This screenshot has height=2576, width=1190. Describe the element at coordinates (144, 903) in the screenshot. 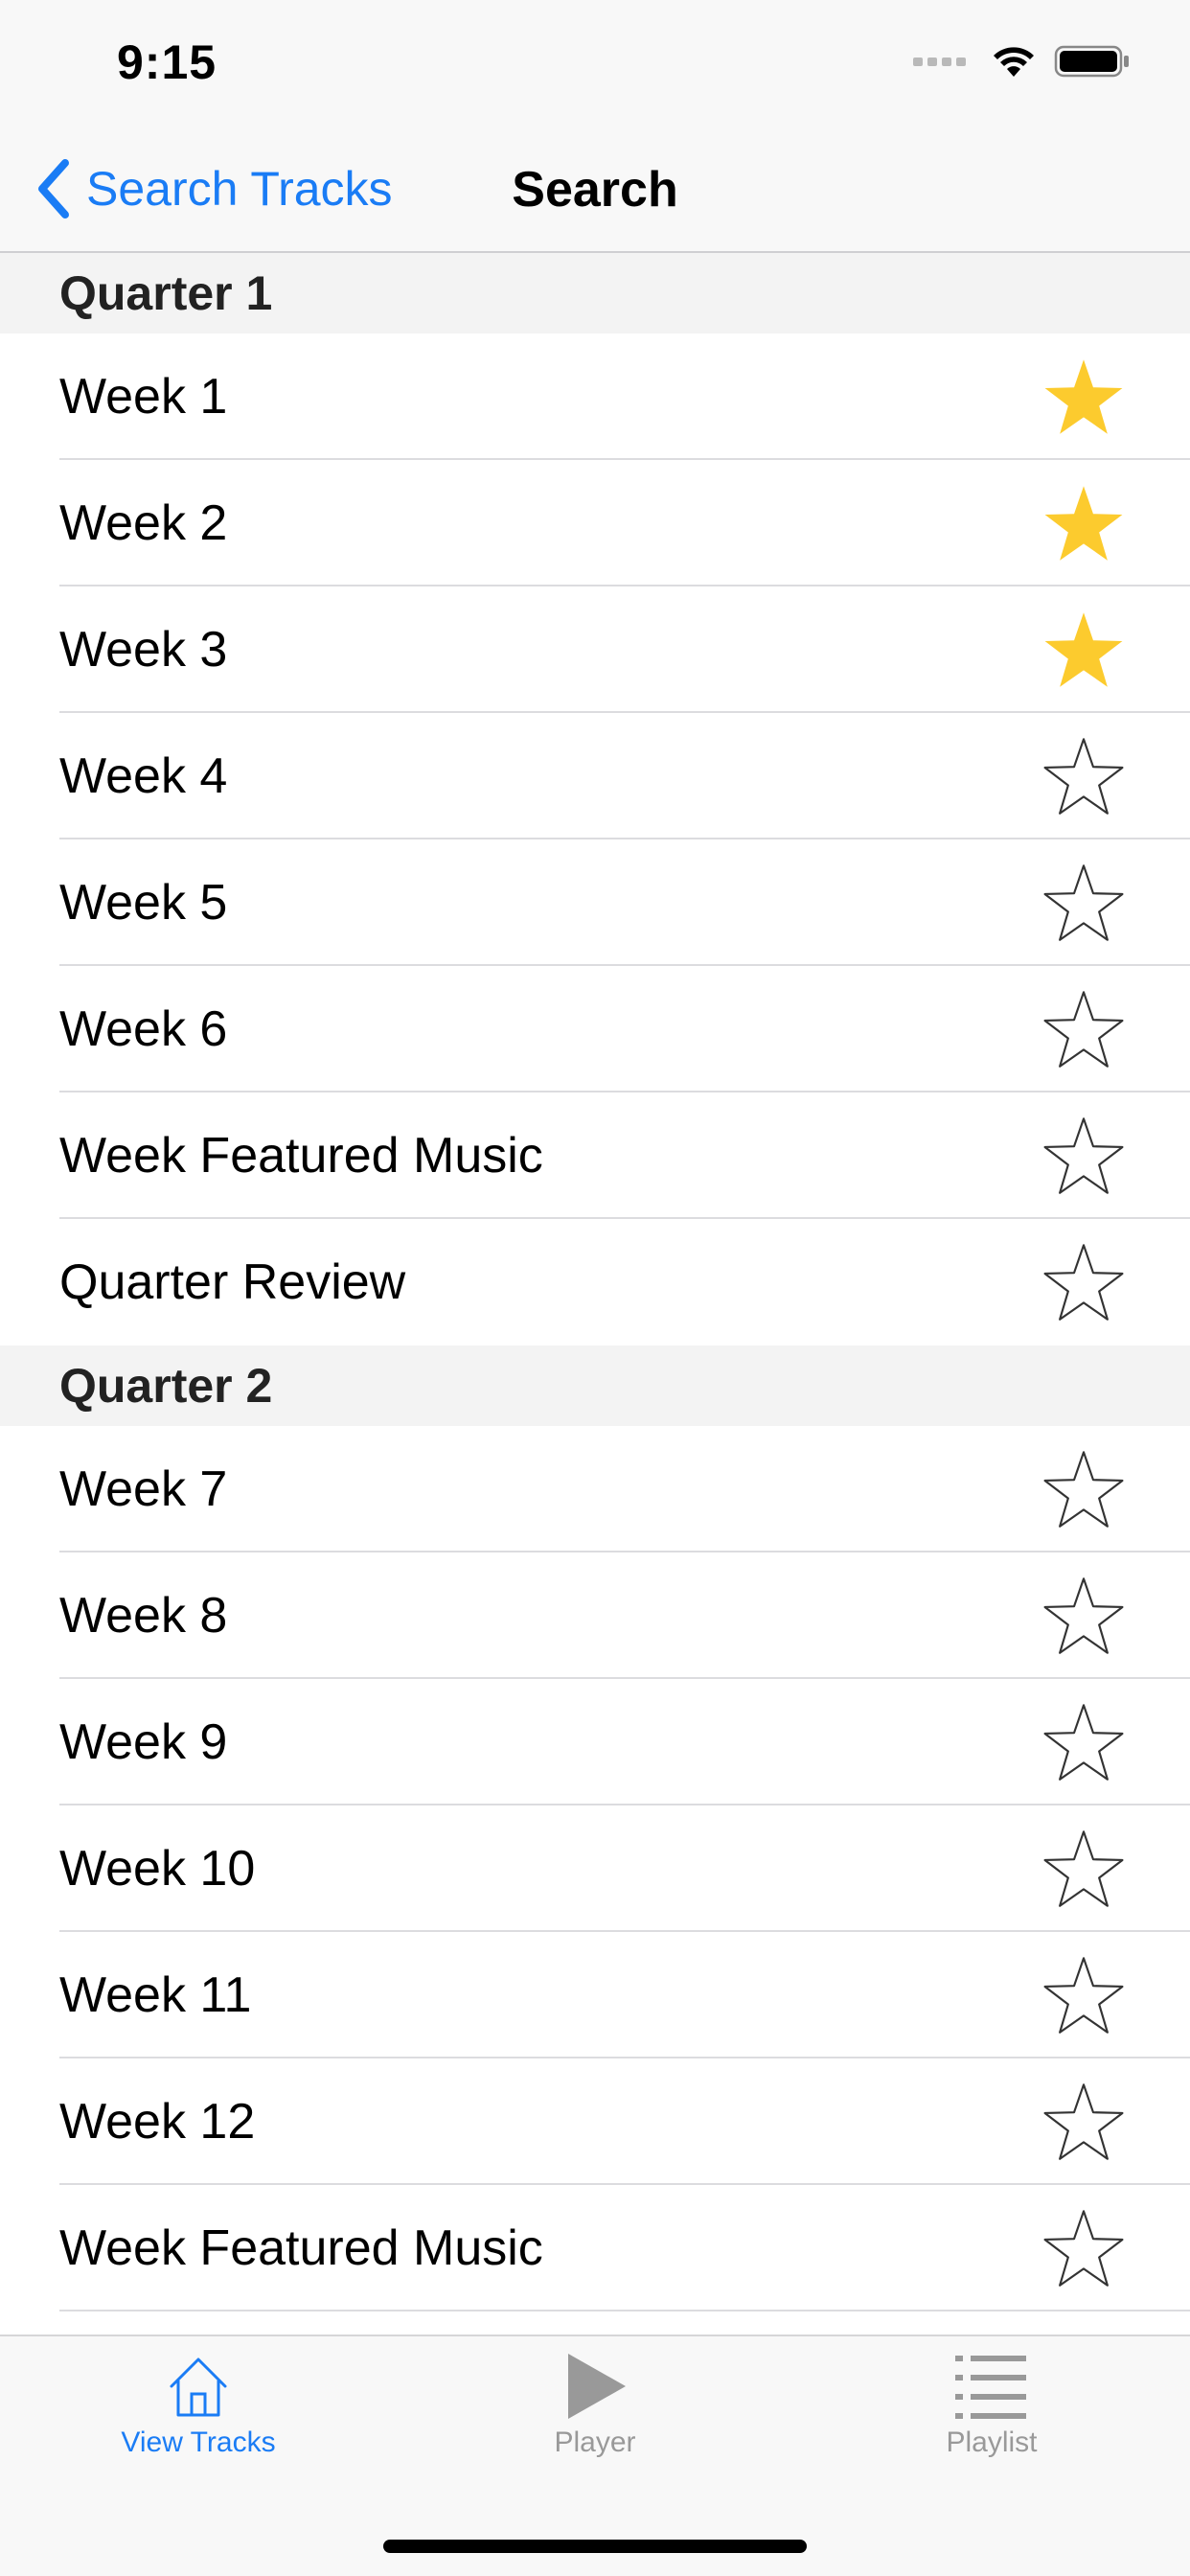

I see `list-item-label: Week 5` at that location.